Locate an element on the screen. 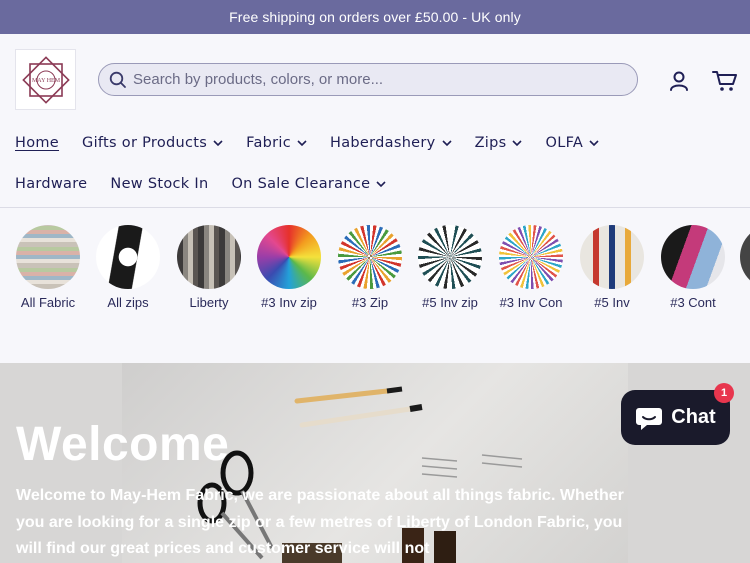 The image size is (750, 563). category-all-fabric: All Fabric is located at coordinates (48, 267).